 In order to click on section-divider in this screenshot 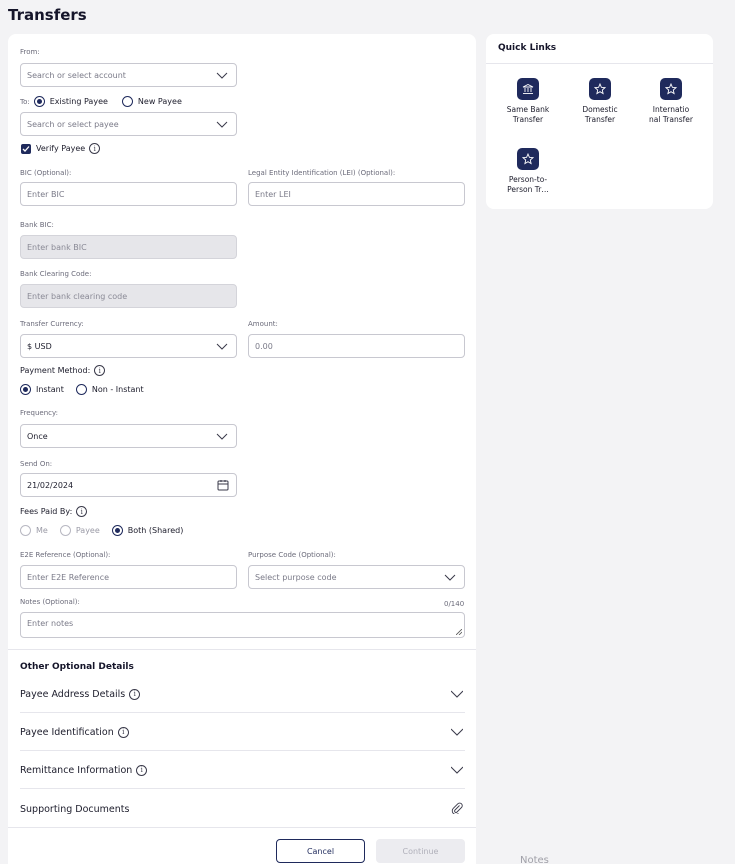, I will do `click(242, 649)`.